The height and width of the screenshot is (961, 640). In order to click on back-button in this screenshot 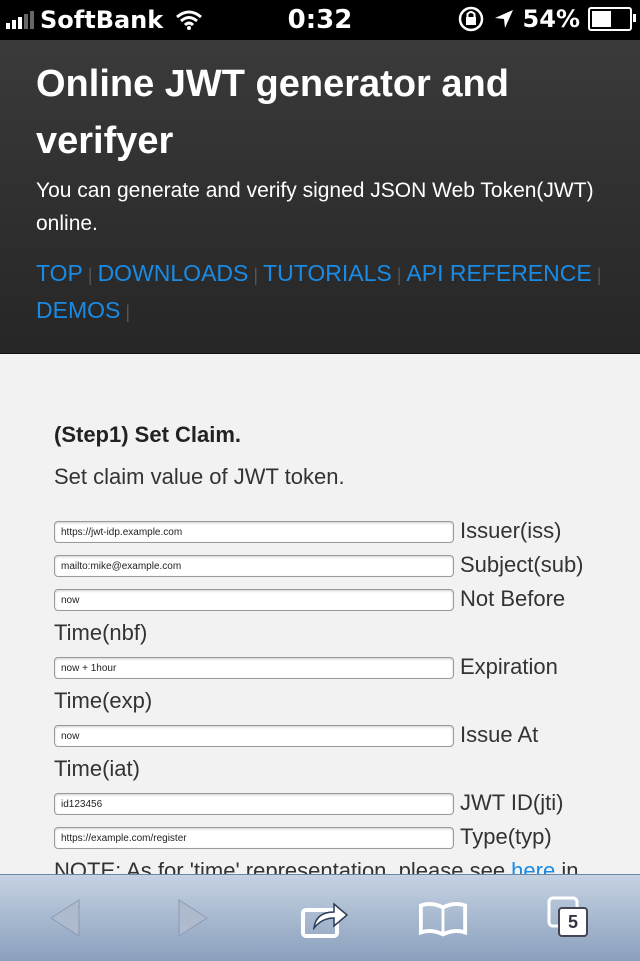, I will do `click(65, 918)`.